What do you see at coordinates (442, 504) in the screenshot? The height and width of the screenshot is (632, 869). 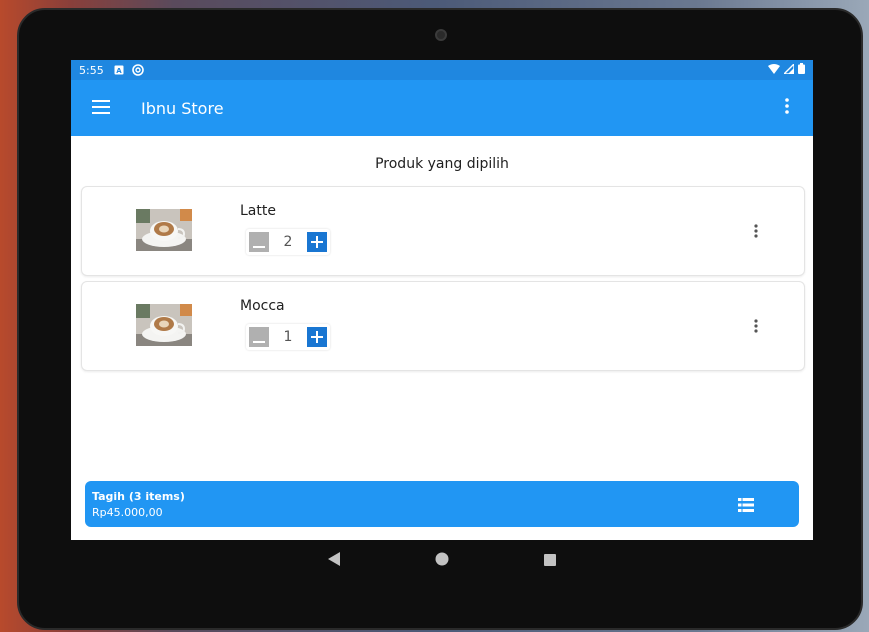 I see `checkout-button: Tagih (3 items) Rp45.000,00` at bounding box center [442, 504].